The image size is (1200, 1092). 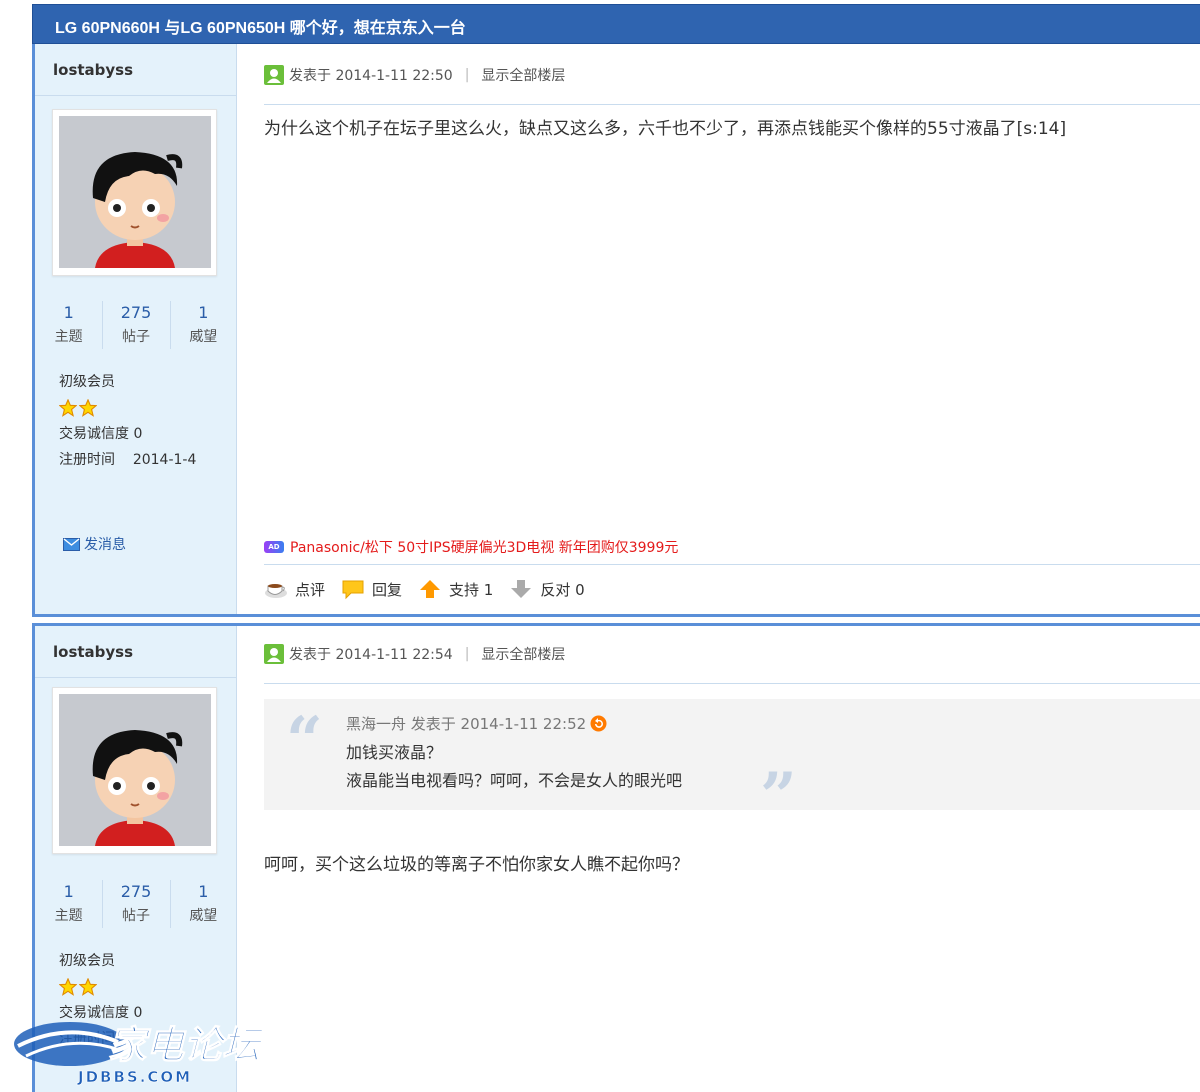 What do you see at coordinates (353, 590) in the screenshot?
I see `speech-bubble-icon` at bounding box center [353, 590].